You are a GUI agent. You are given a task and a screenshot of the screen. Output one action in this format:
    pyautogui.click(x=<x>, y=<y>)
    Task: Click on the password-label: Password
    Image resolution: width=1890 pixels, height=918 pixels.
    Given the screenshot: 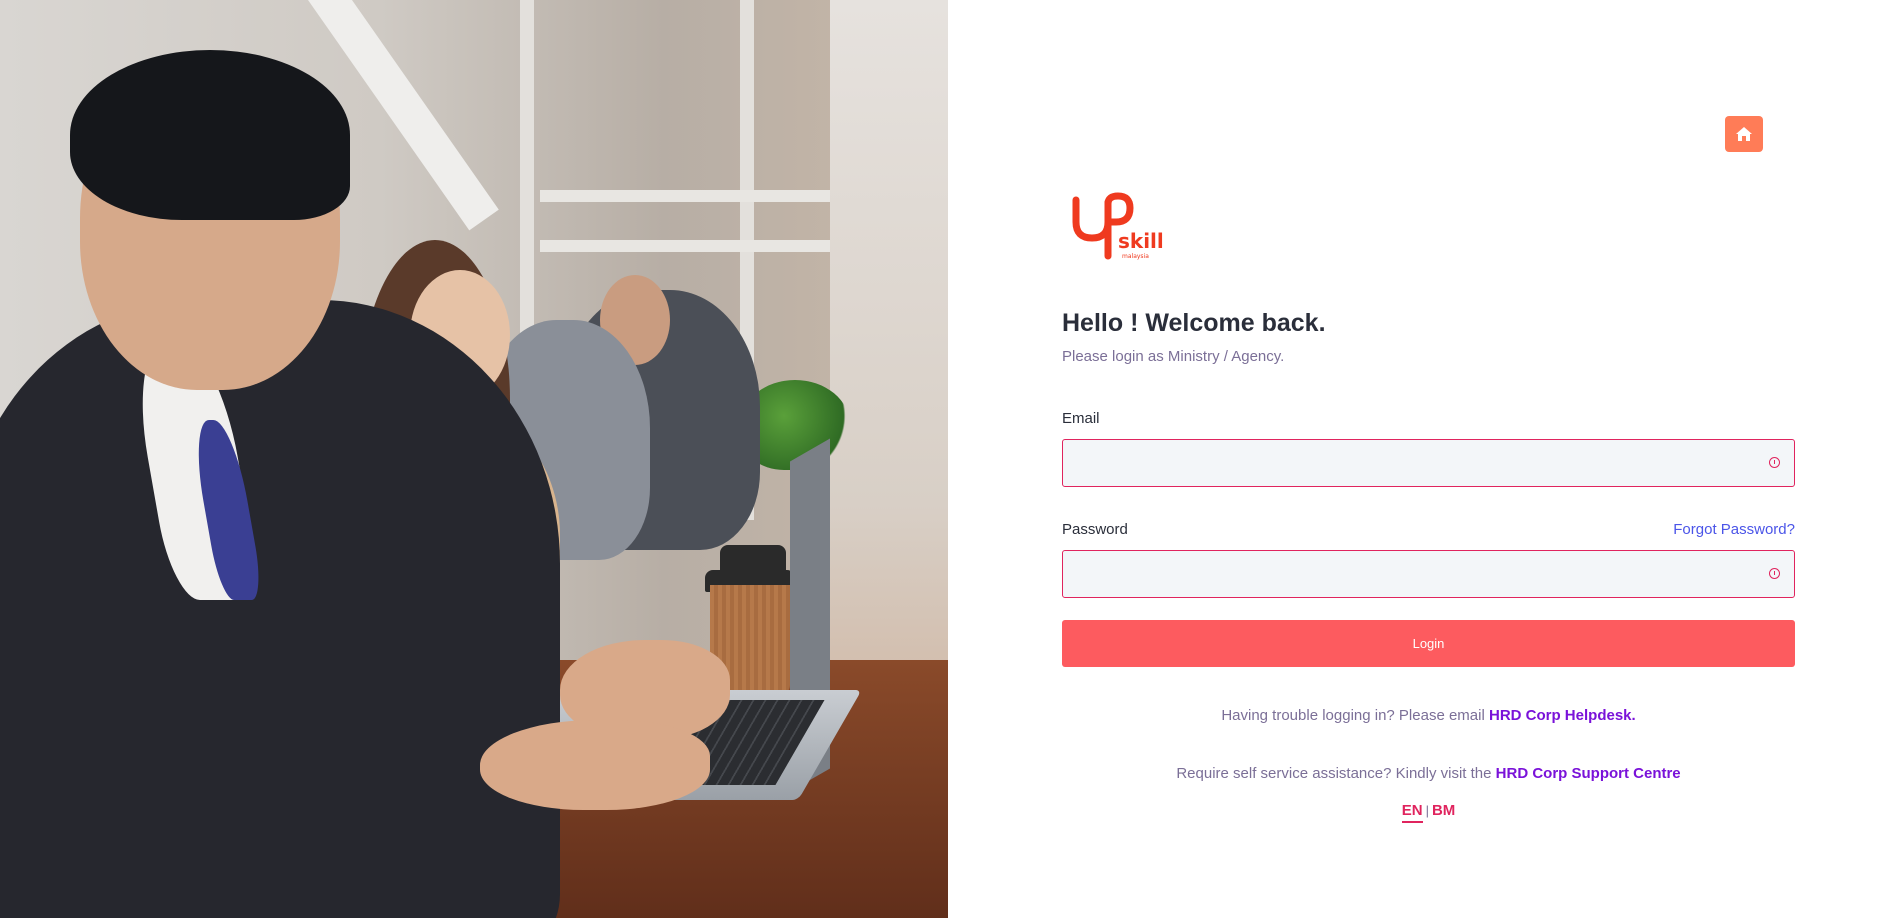 What is the action you would take?
    pyautogui.click(x=1095, y=529)
    